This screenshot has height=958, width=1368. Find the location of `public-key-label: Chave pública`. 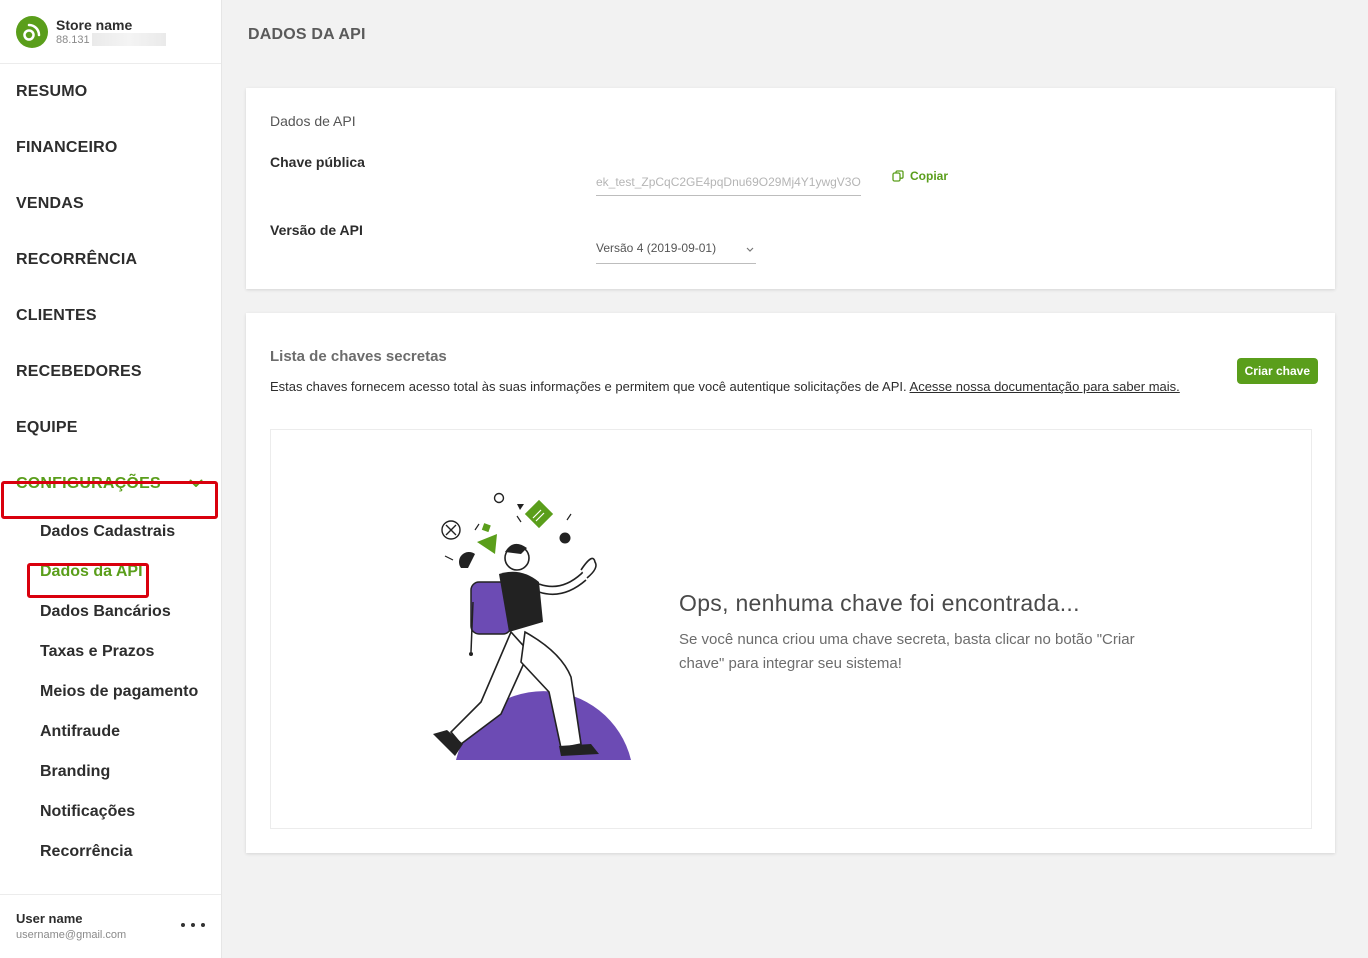

public-key-label: Chave pública is located at coordinates (317, 162).